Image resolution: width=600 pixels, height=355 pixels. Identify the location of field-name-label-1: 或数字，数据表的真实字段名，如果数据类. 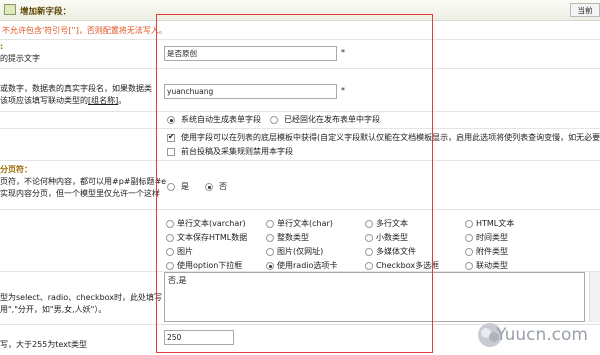
(76, 88).